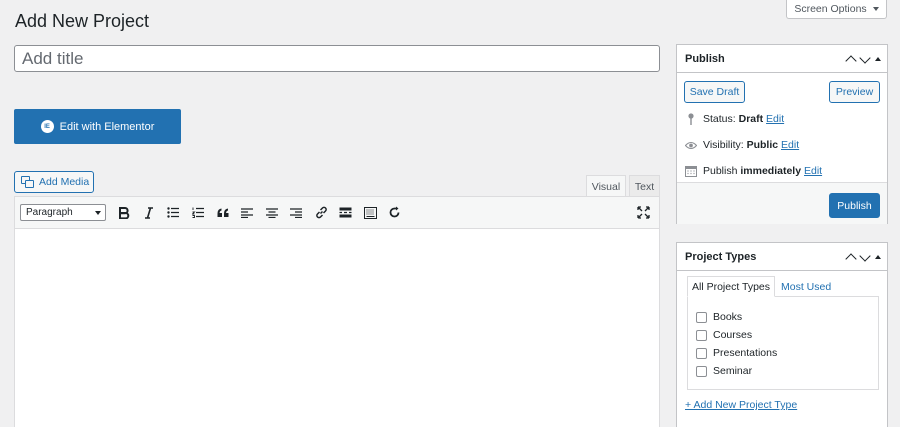 The image size is (900, 427). What do you see at coordinates (701, 317) in the screenshot?
I see `checkbox-books` at bounding box center [701, 317].